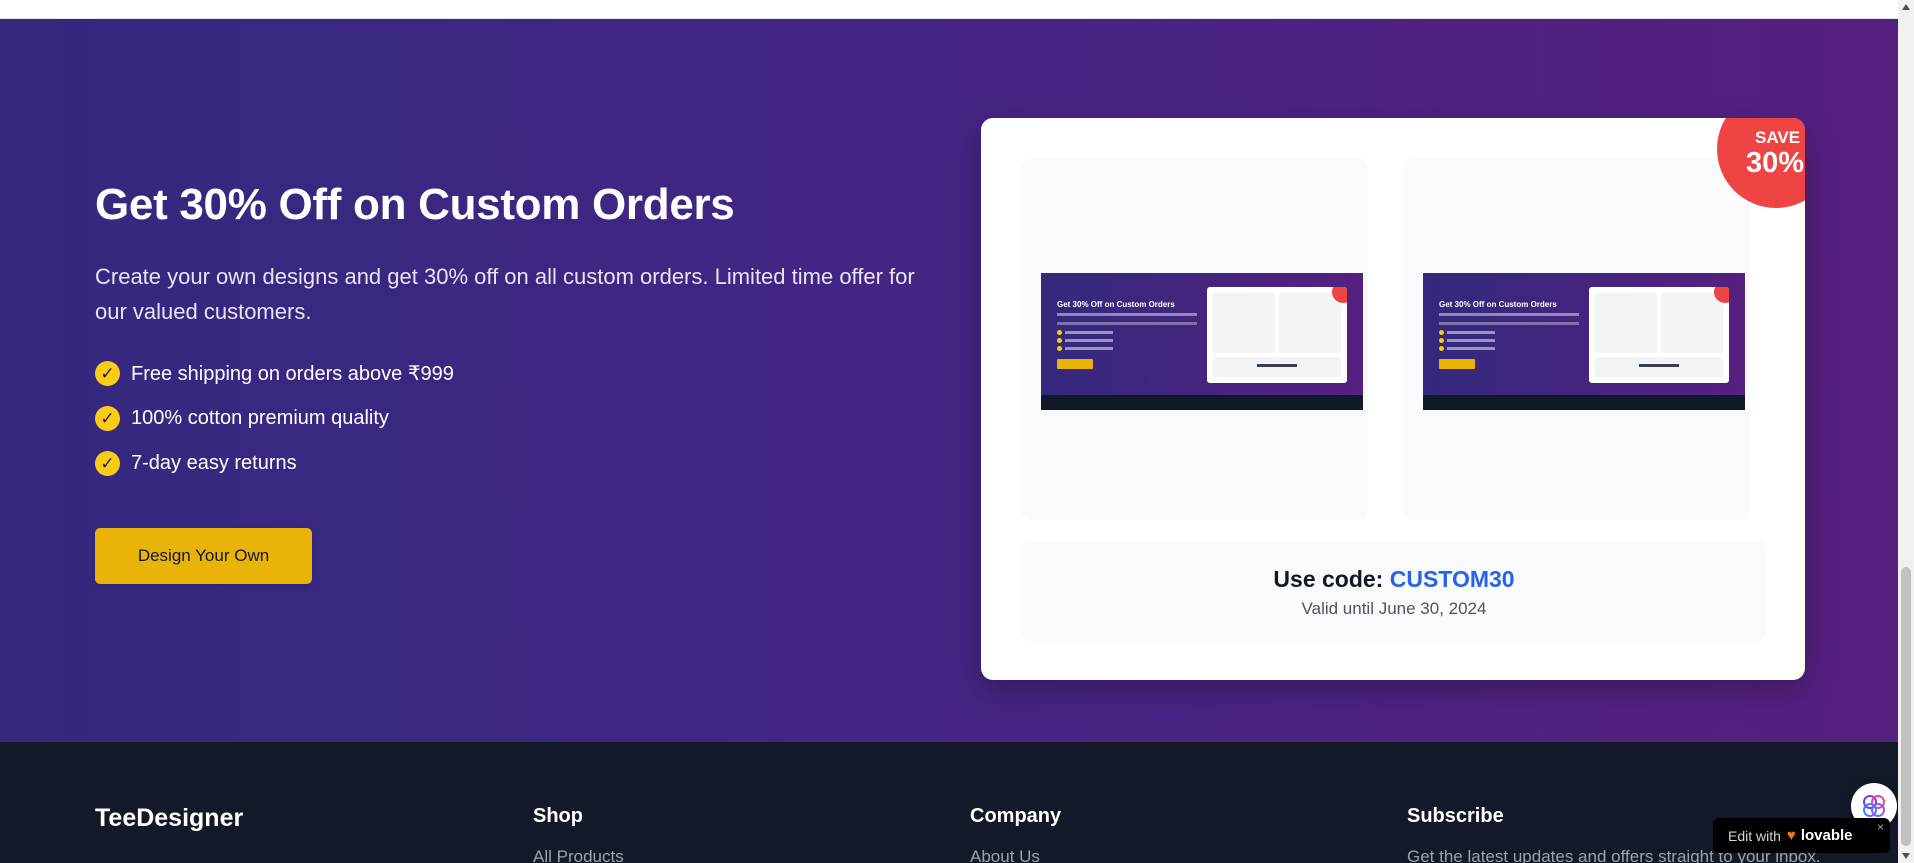  I want to click on edit-with-lovable-badge: Edit with ♥ lovable ×, so click(1801, 835).